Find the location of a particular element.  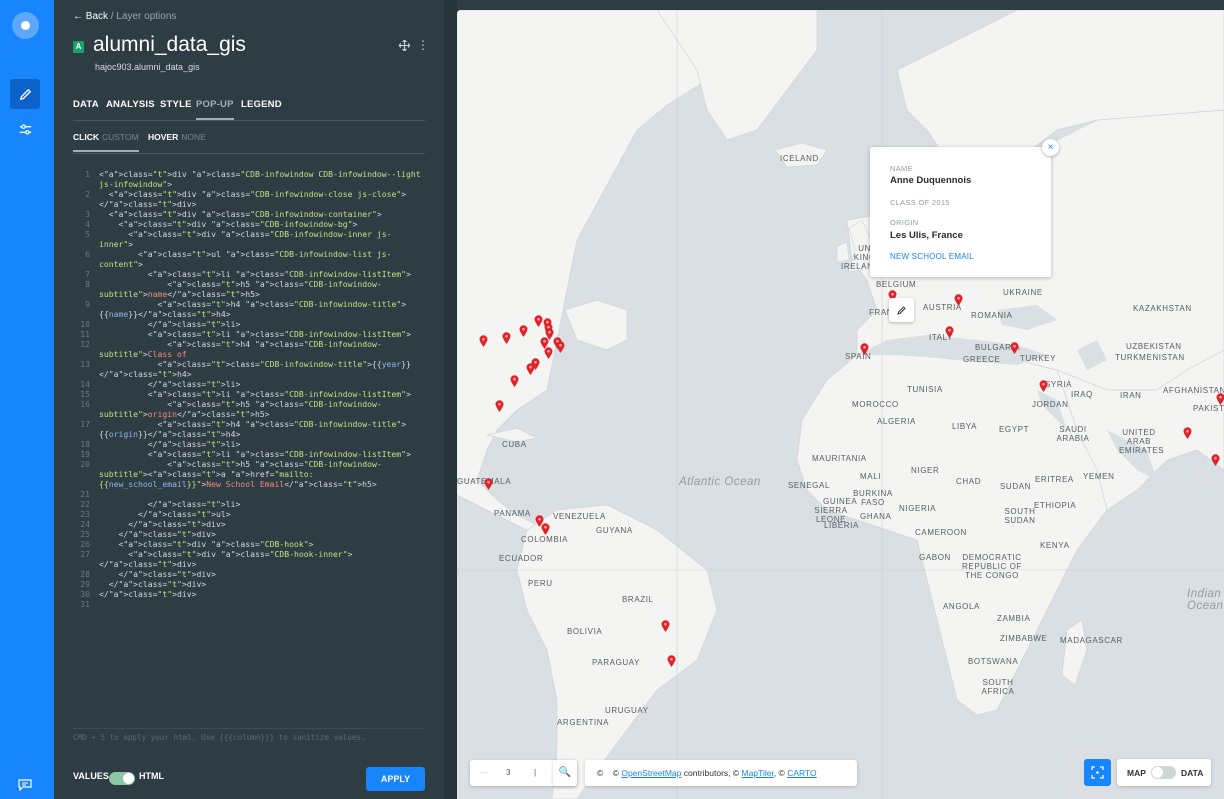

settings-sliders-icon is located at coordinates (25, 129).